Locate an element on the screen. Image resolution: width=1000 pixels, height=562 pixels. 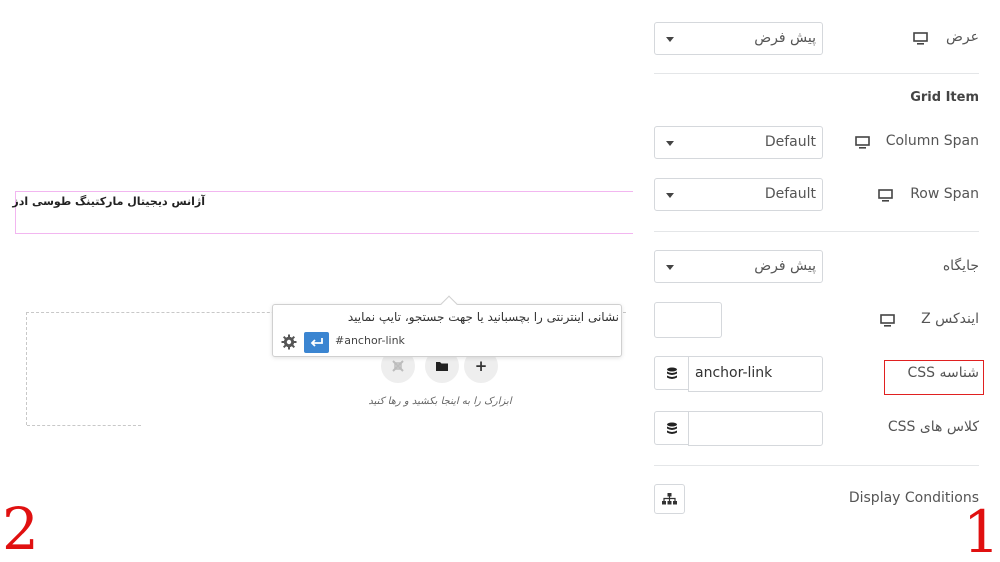
position-select: پیش فرض is located at coordinates (738, 266).